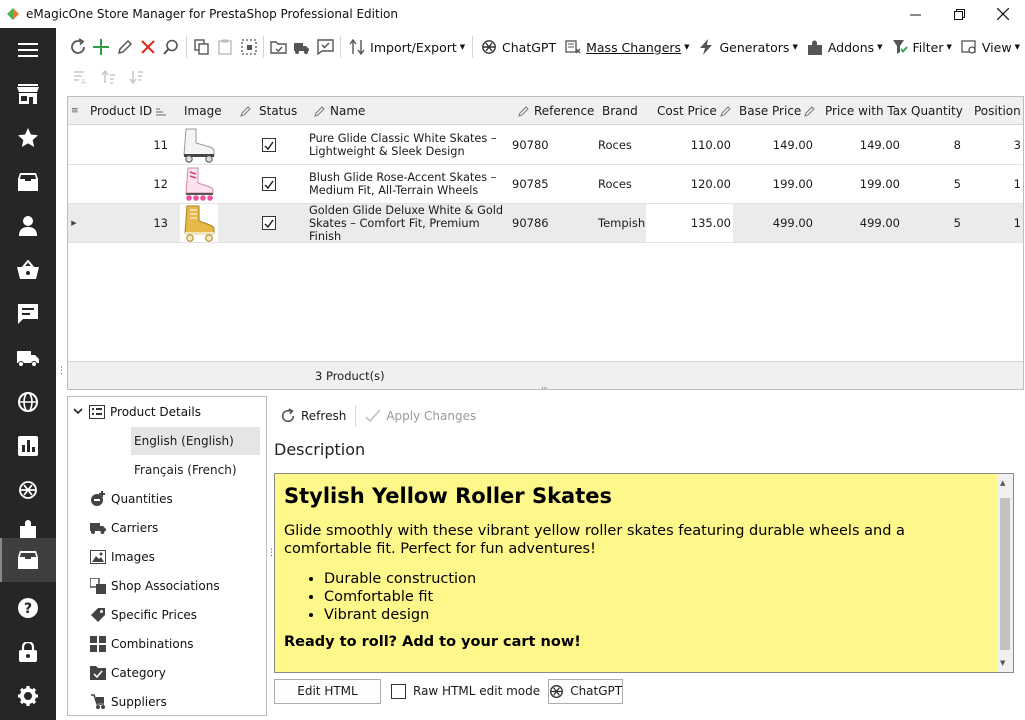 The width and height of the screenshot is (1025, 720). What do you see at coordinates (137, 412) in the screenshot?
I see `tree-item-product-details: Product Details` at bounding box center [137, 412].